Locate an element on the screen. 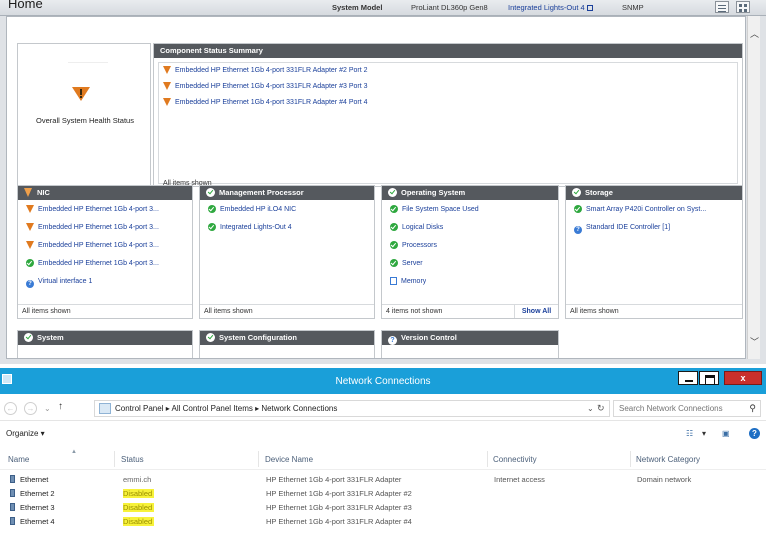 The height and width of the screenshot is (540, 766). os-item: File System Space Used is located at coordinates (434, 210).